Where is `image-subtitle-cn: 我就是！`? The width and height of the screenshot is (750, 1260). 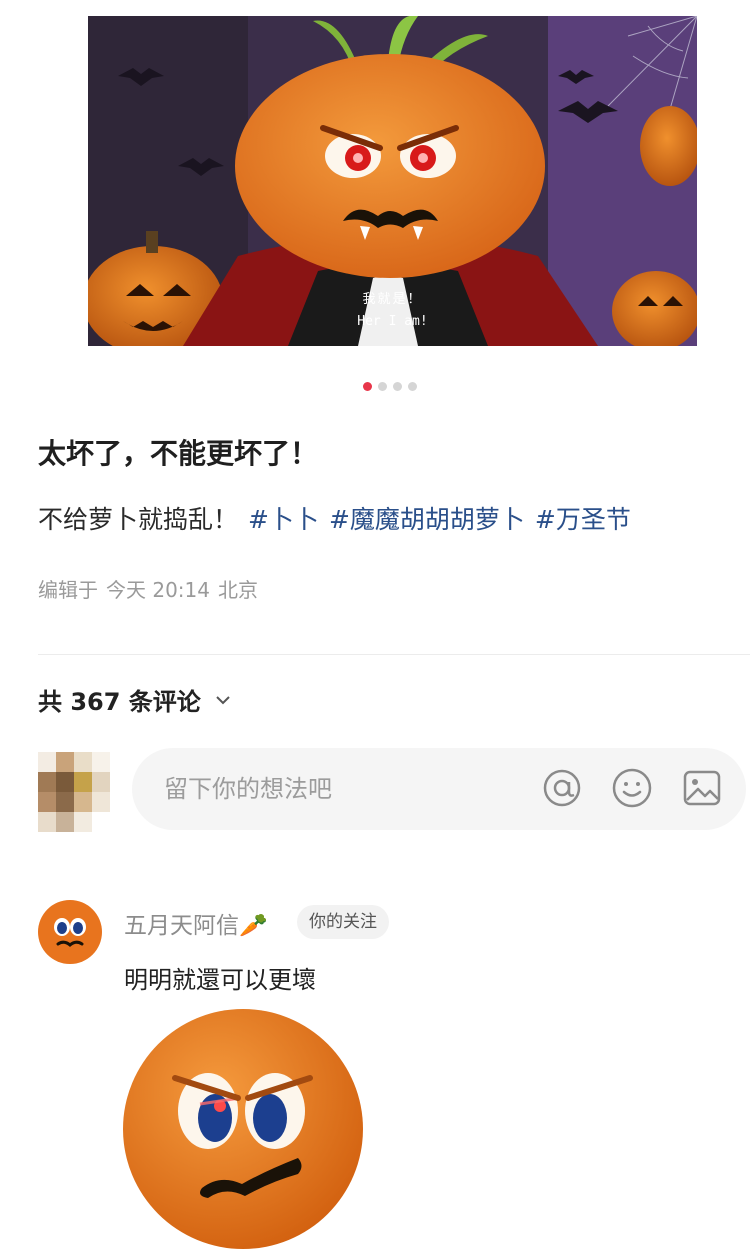 image-subtitle-cn: 我就是！ is located at coordinates (392, 299).